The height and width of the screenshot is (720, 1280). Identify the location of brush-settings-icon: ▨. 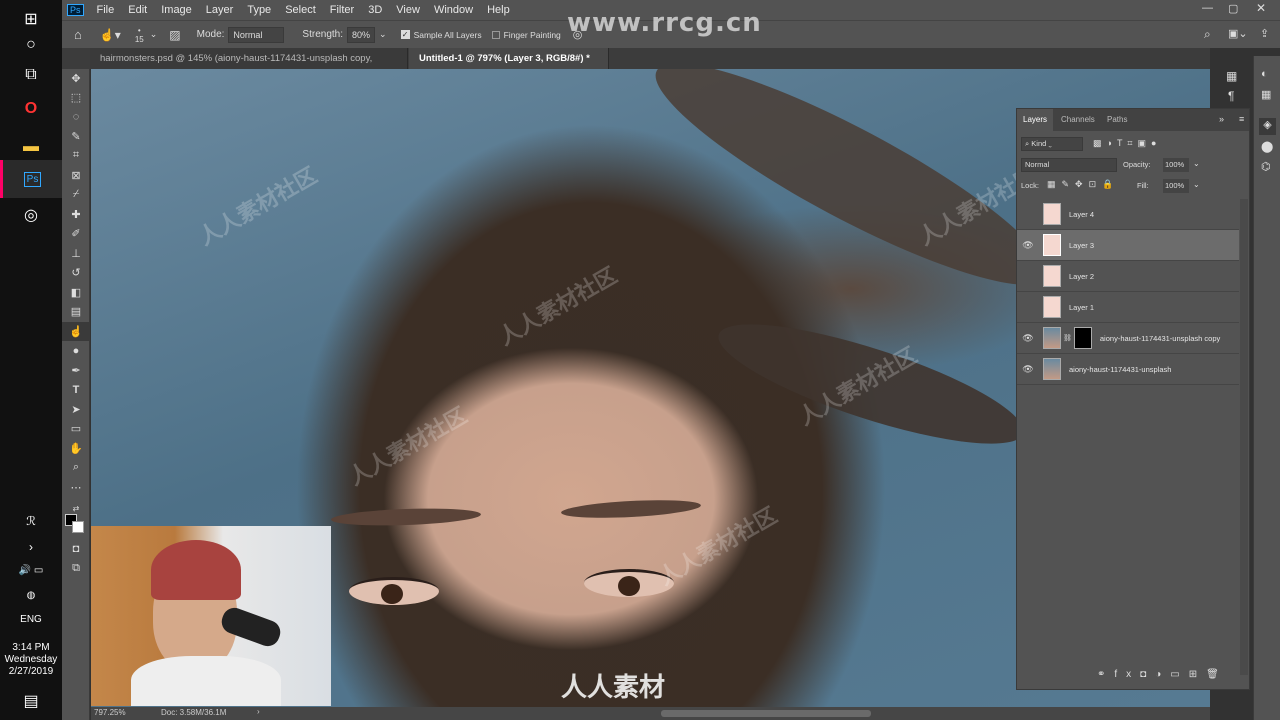
(174, 35).